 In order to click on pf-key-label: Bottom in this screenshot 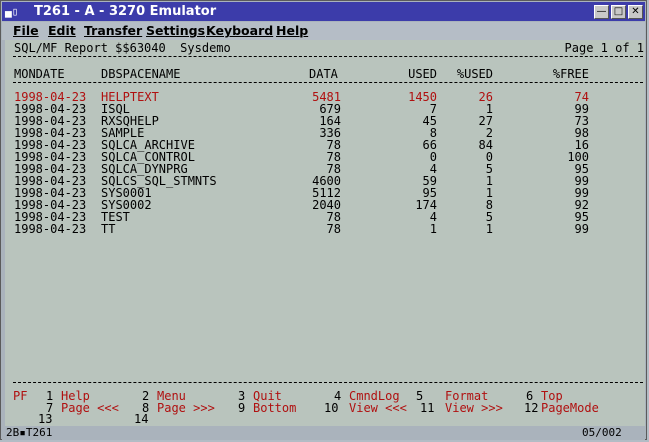, I will do `click(274, 408)`.